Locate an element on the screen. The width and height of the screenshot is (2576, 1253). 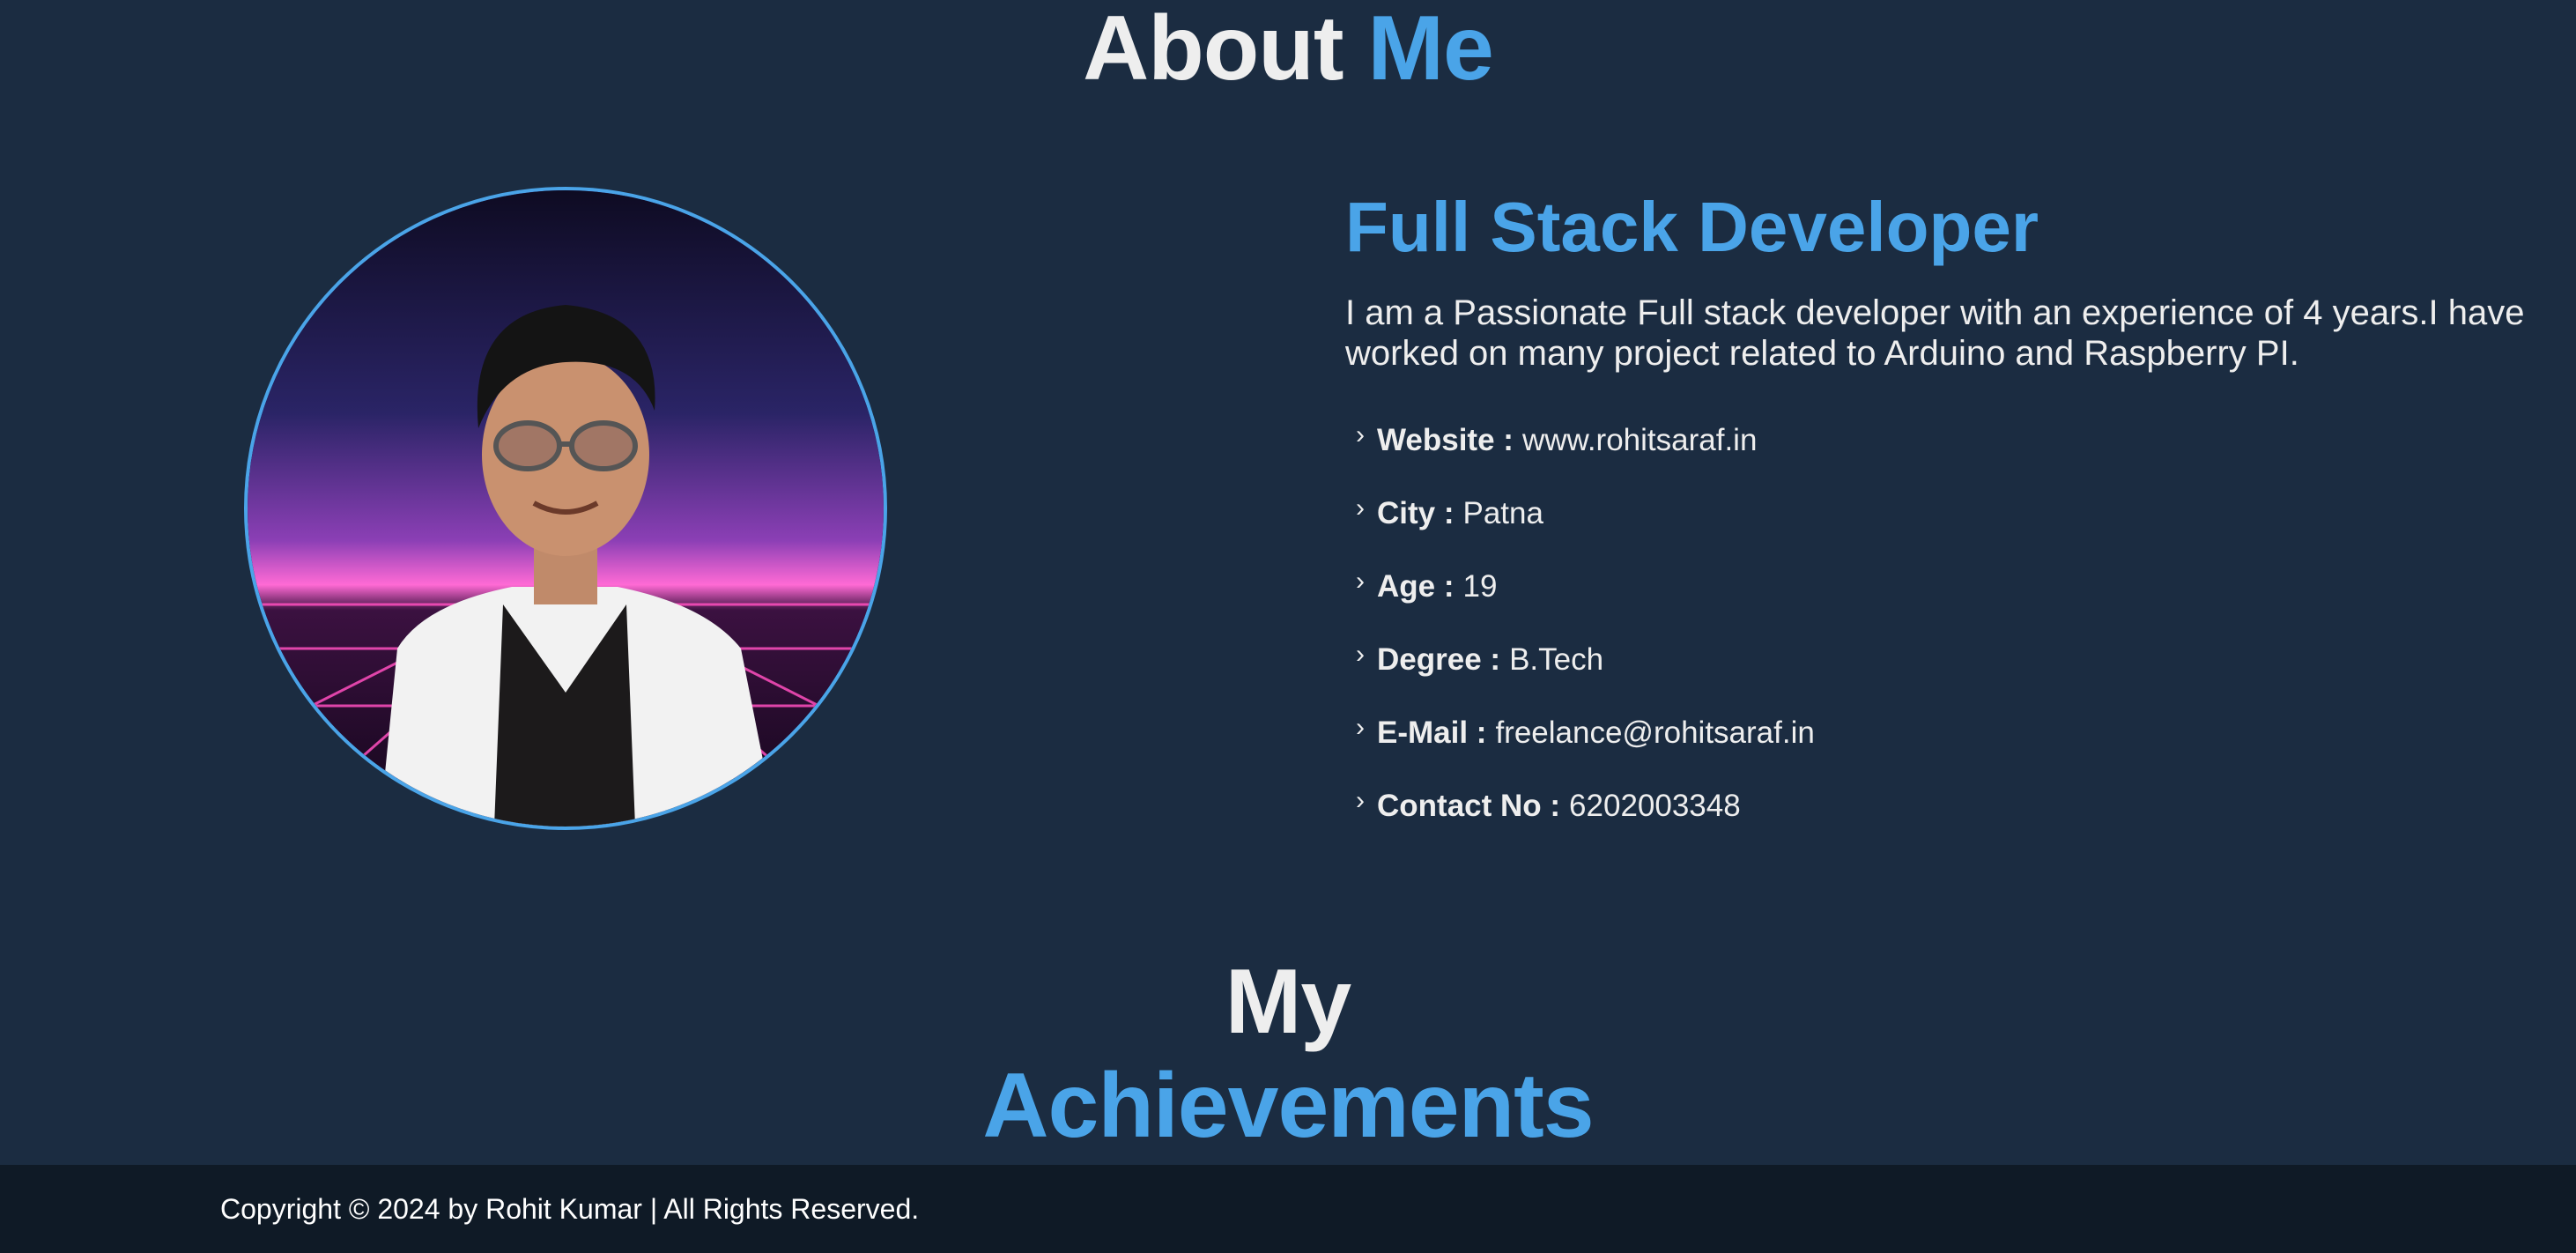
detail-contact: › Contact No : 6202003348 is located at coordinates (1953, 805).